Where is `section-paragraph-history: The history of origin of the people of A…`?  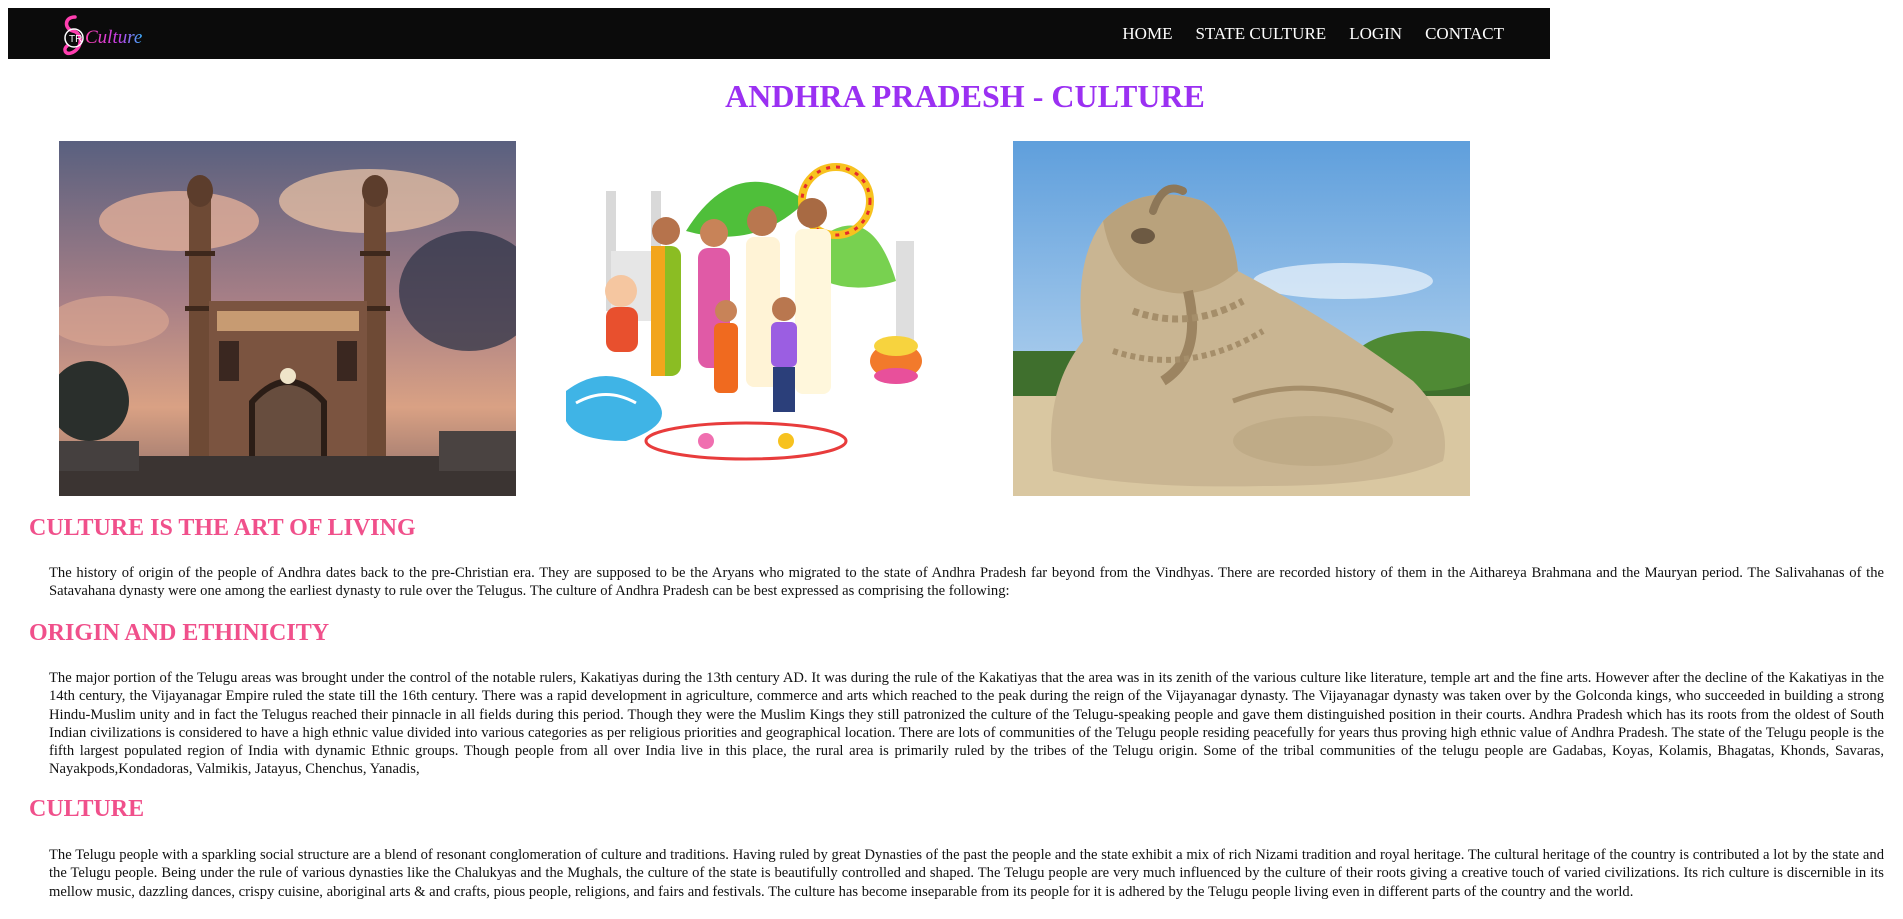
section-paragraph-history: The history of origin of the people of A… is located at coordinates (966, 582).